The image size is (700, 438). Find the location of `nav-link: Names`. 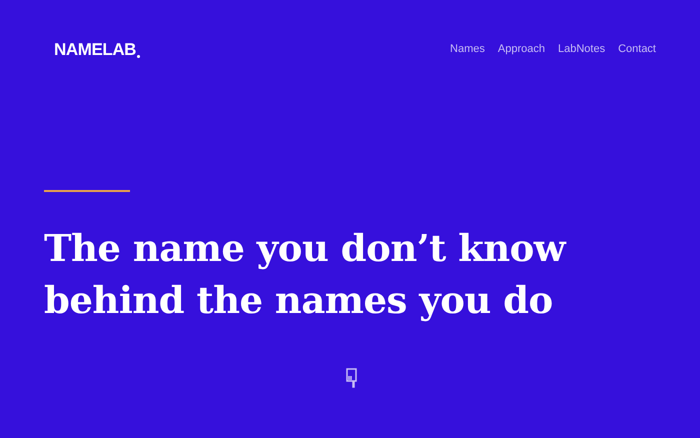

nav-link: Names is located at coordinates (467, 49).